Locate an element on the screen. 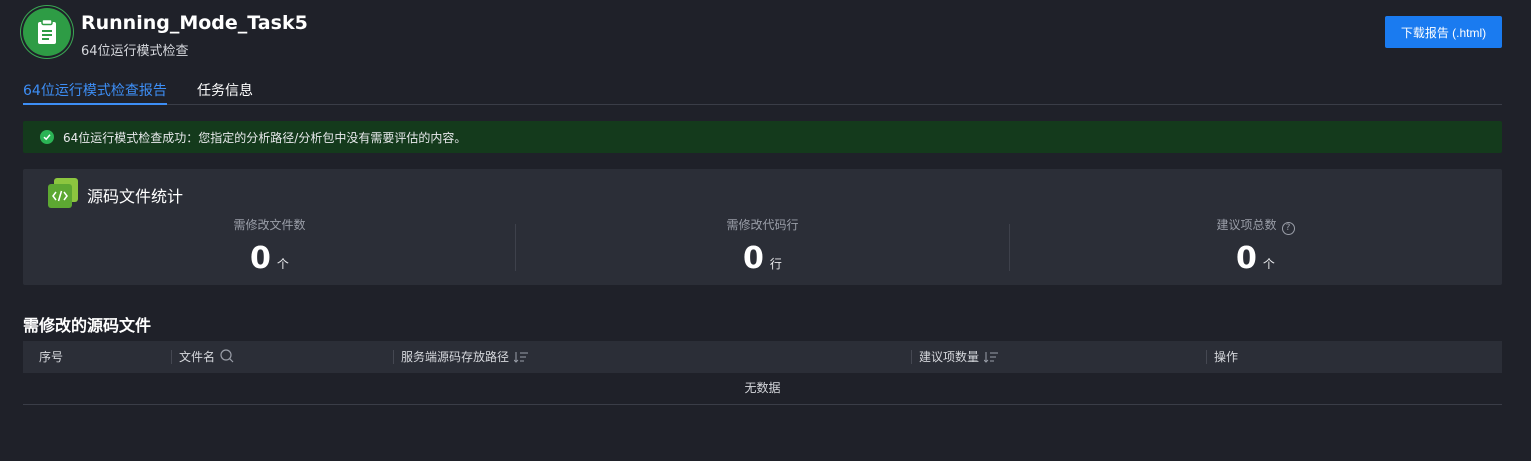 The width and height of the screenshot is (1531, 461). code-file-icon is located at coordinates (63, 193).